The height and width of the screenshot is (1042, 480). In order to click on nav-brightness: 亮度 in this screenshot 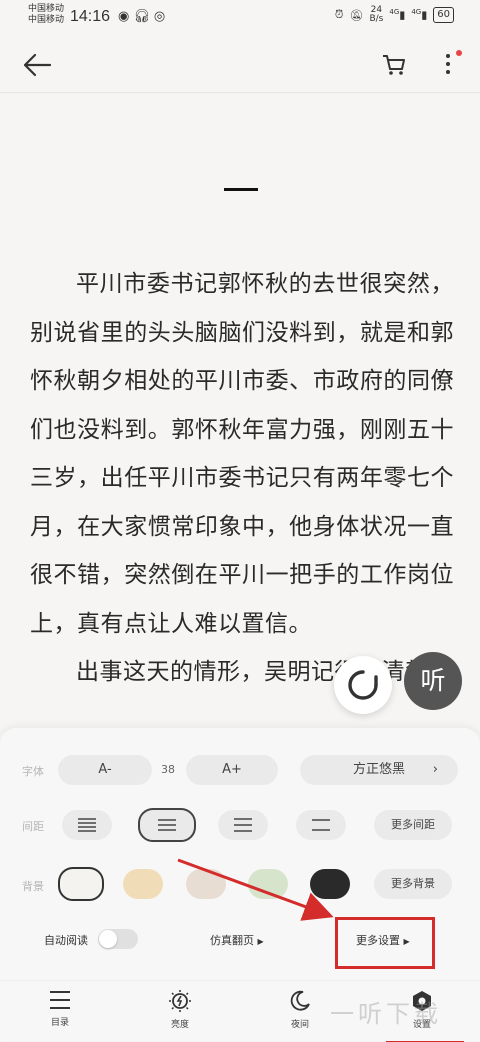, I will do `click(180, 1009)`.